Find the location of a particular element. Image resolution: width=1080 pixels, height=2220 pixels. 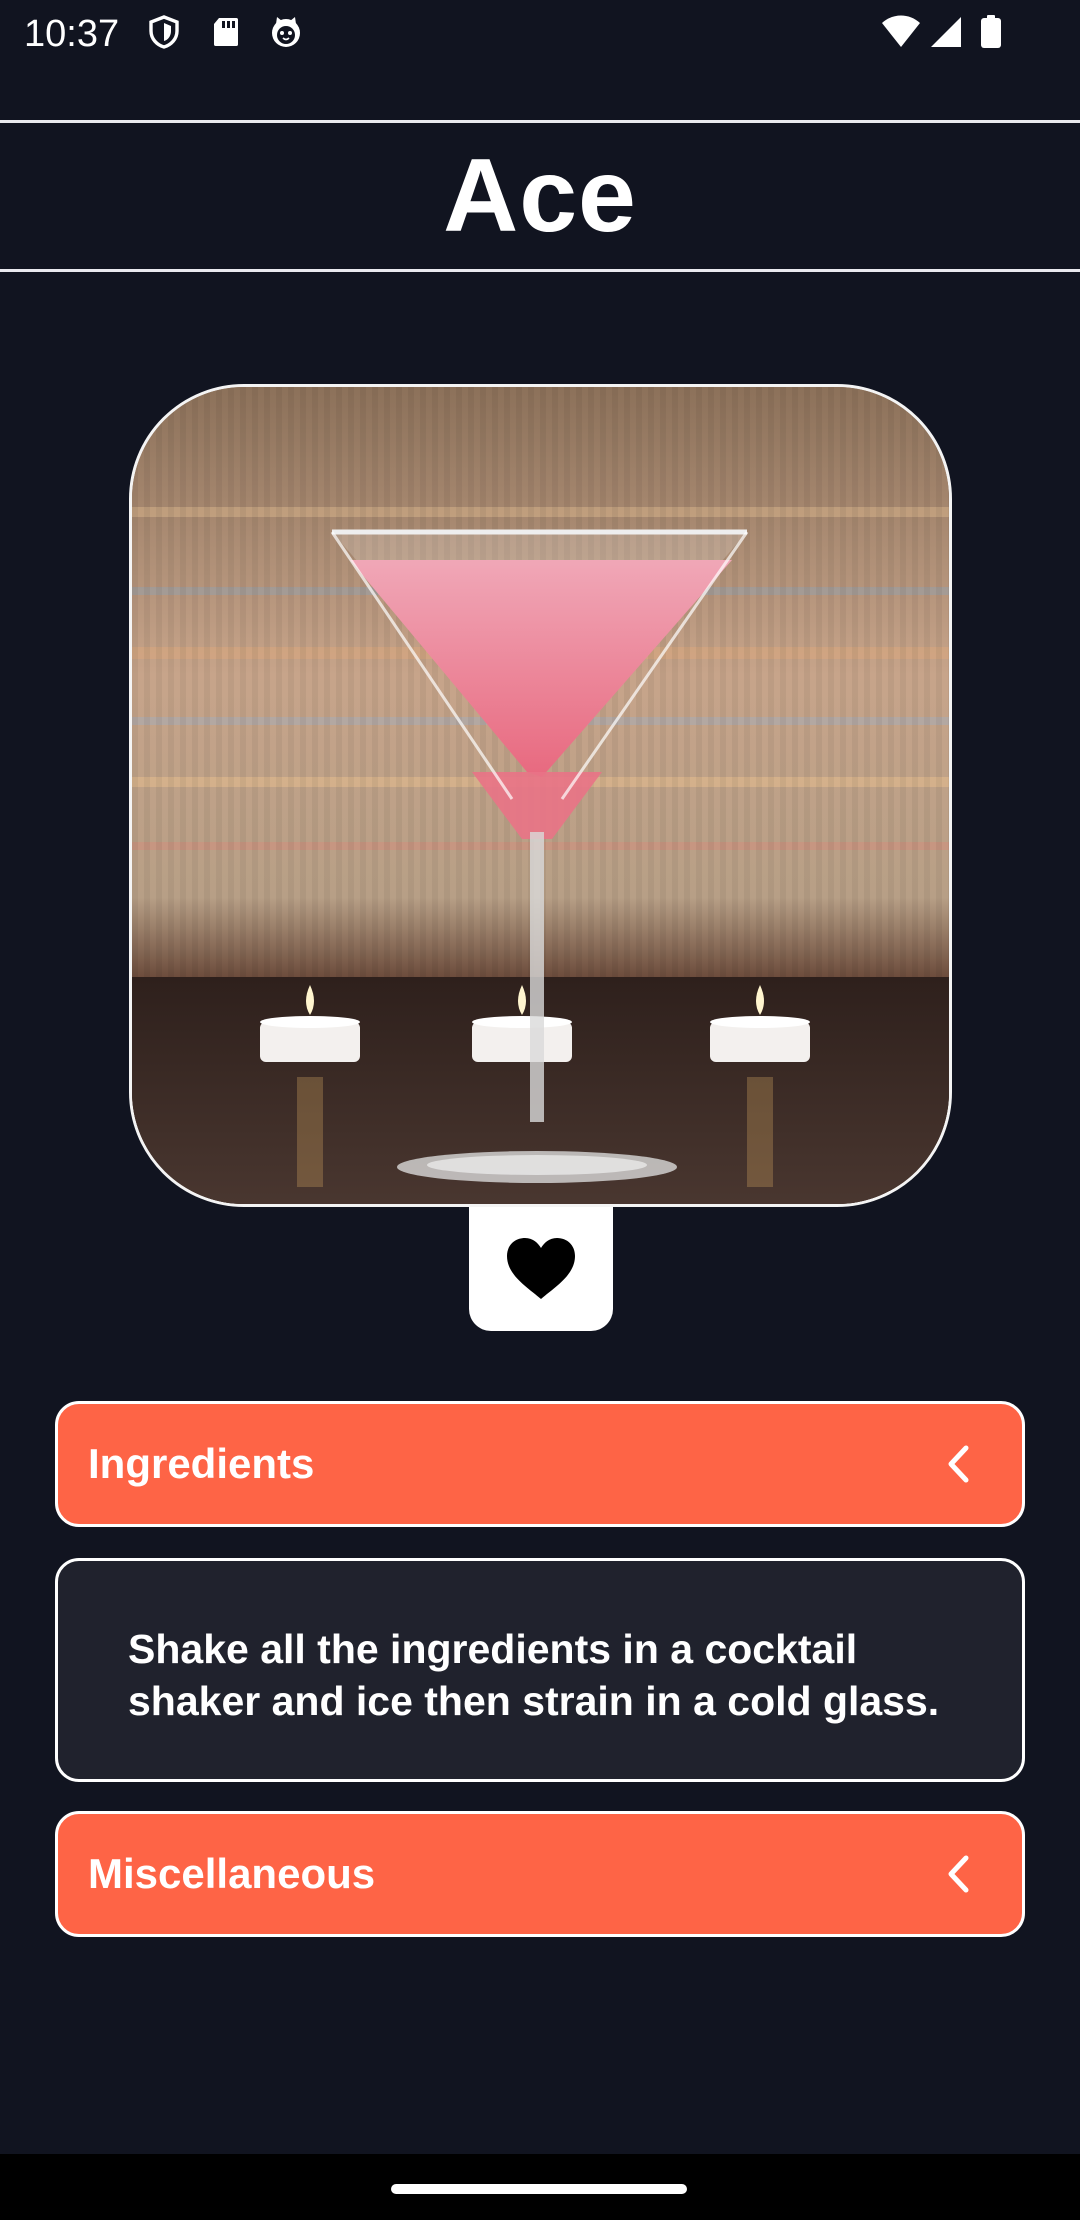

miscellaneous-label: Miscellaneous is located at coordinates (232, 1873).